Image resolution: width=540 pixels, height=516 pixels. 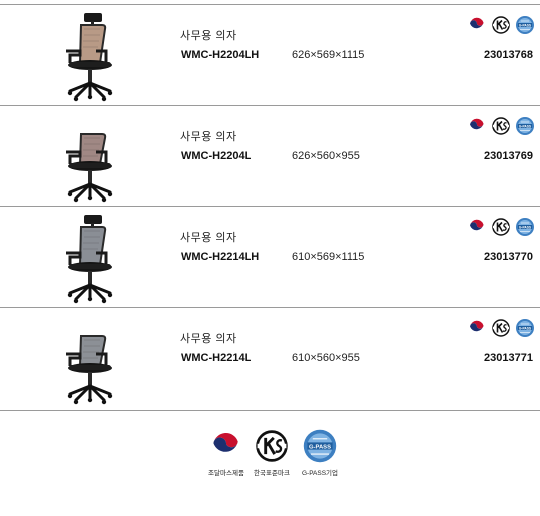 What do you see at coordinates (226, 473) in the screenshot?
I see `legend-label: 조달마스제품` at bounding box center [226, 473].